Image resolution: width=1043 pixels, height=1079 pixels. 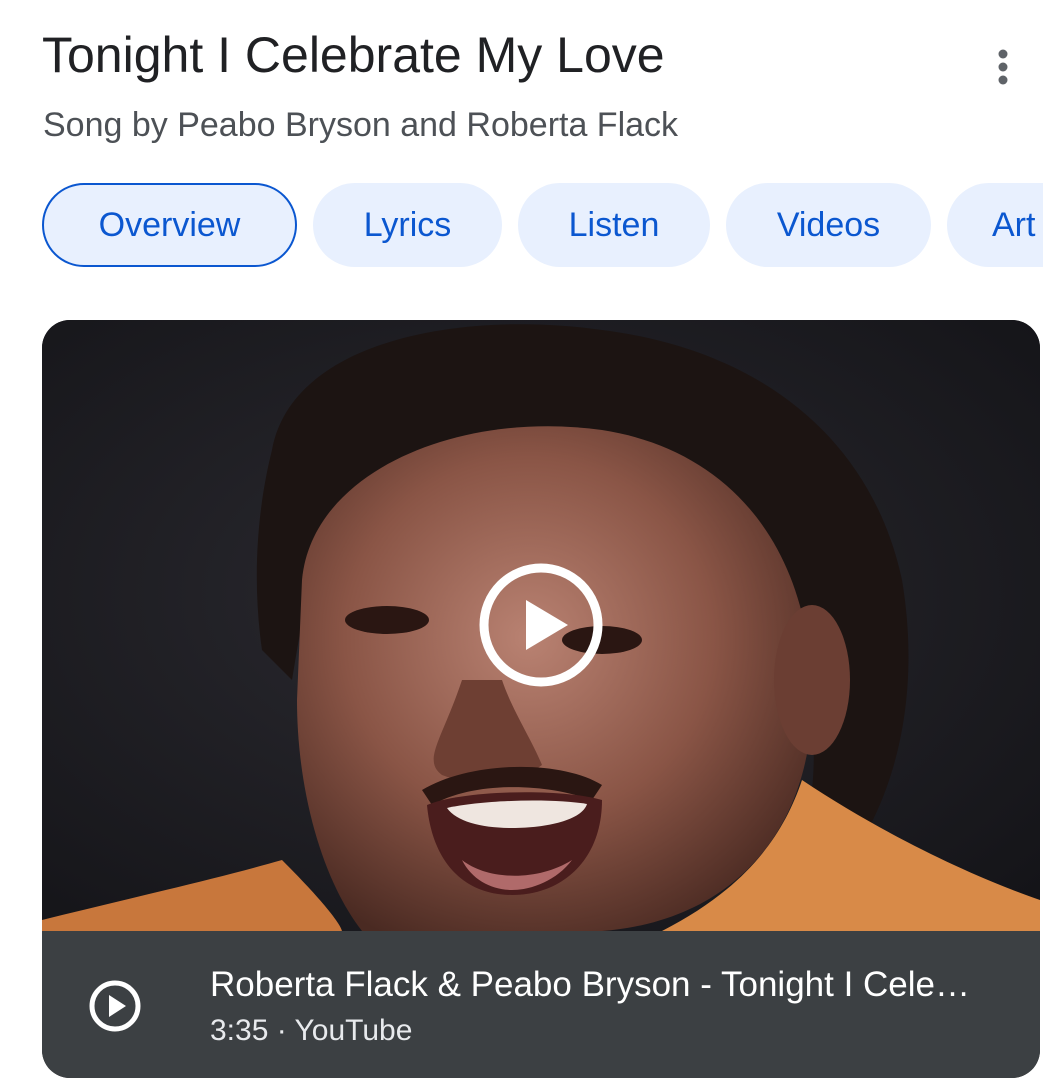 What do you see at coordinates (614, 225) in the screenshot?
I see `tab-listen: Listen` at bounding box center [614, 225].